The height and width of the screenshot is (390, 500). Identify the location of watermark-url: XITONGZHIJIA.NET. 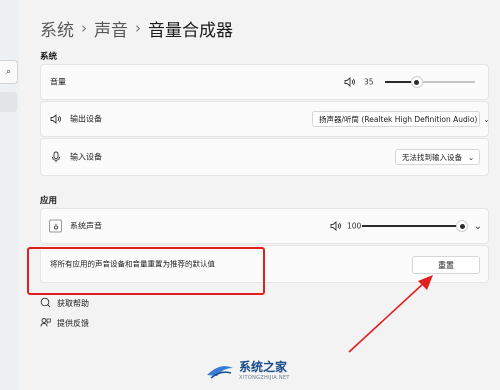
(264, 378).